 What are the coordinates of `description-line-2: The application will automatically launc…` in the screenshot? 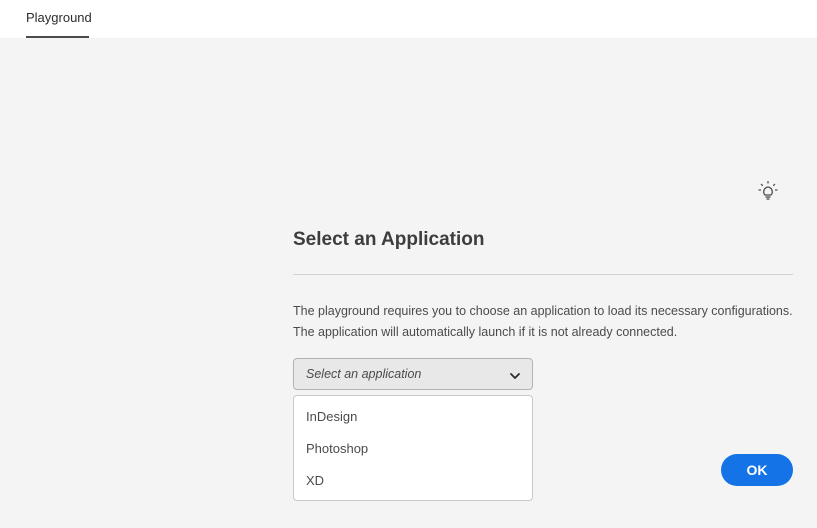 It's located at (485, 332).